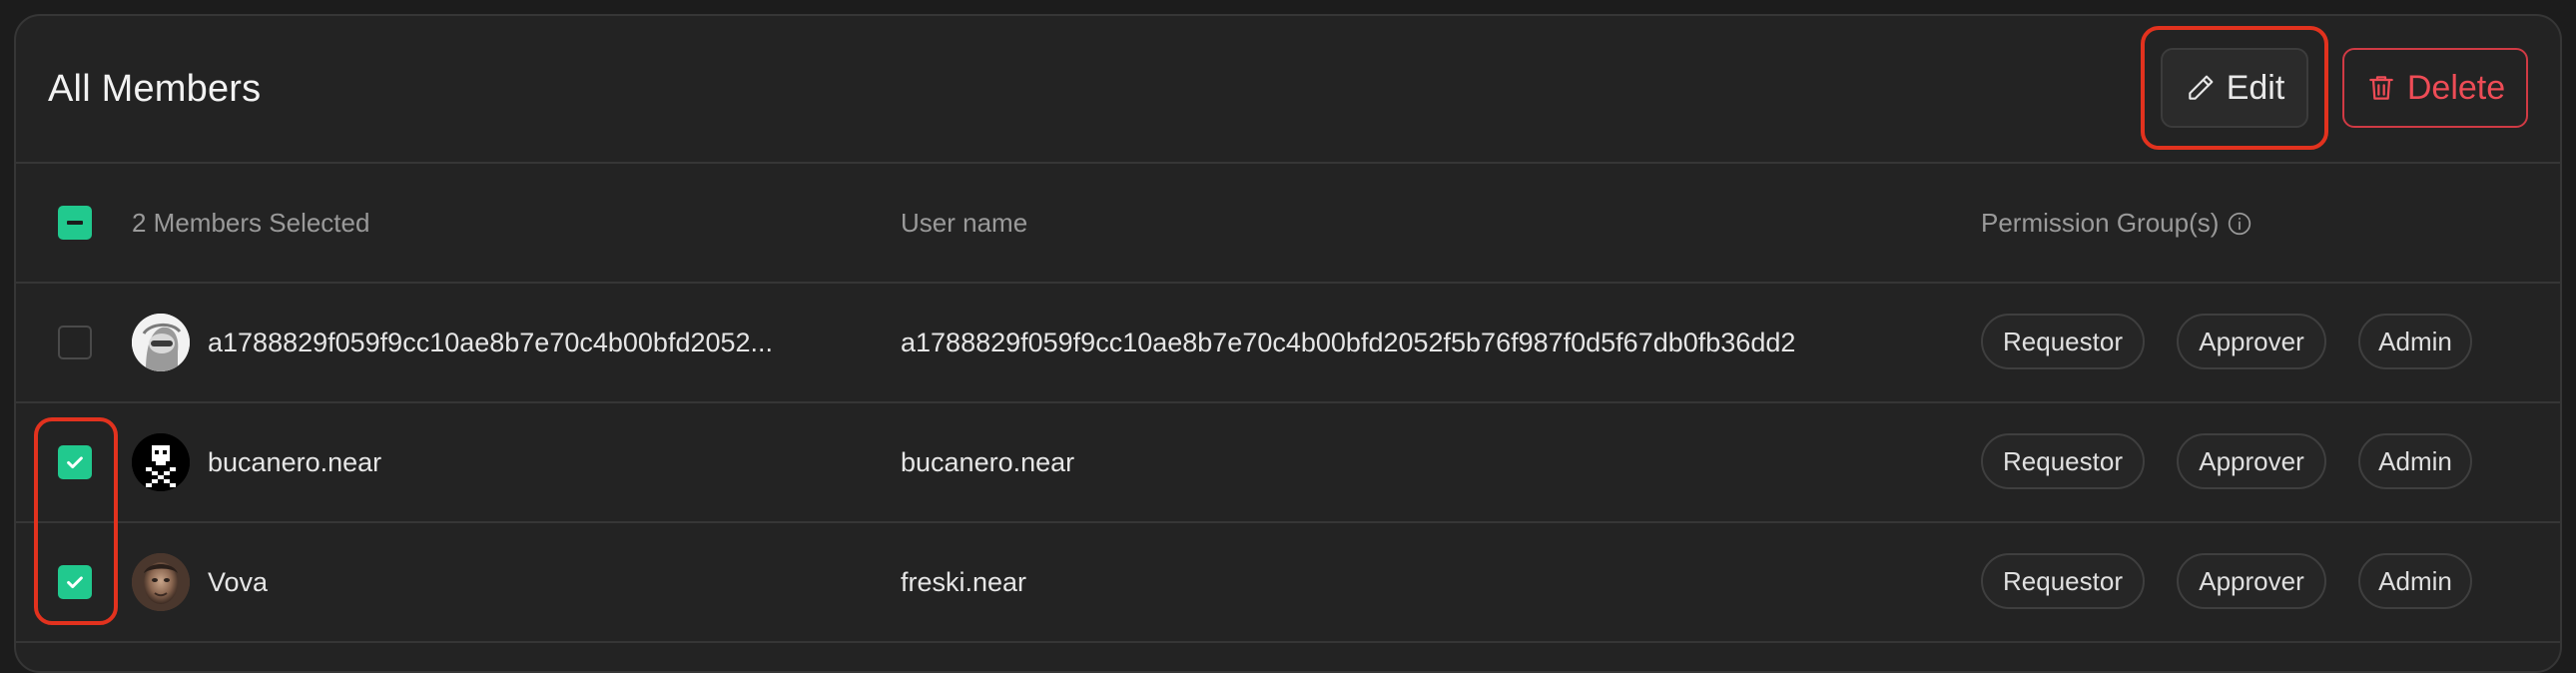 This screenshot has width=2576, height=673. I want to click on permissions-column-header: Permission Group(s), so click(2117, 223).